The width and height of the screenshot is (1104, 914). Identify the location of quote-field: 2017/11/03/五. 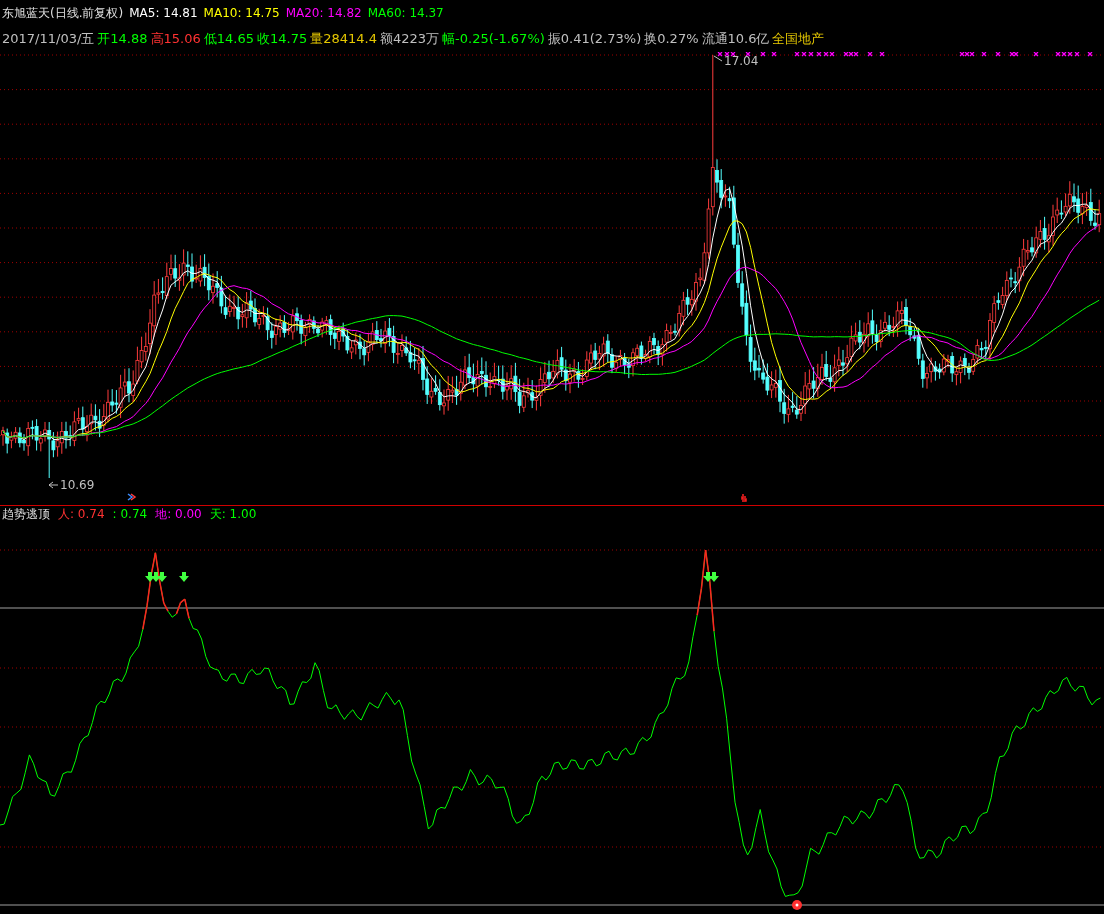
(48, 39).